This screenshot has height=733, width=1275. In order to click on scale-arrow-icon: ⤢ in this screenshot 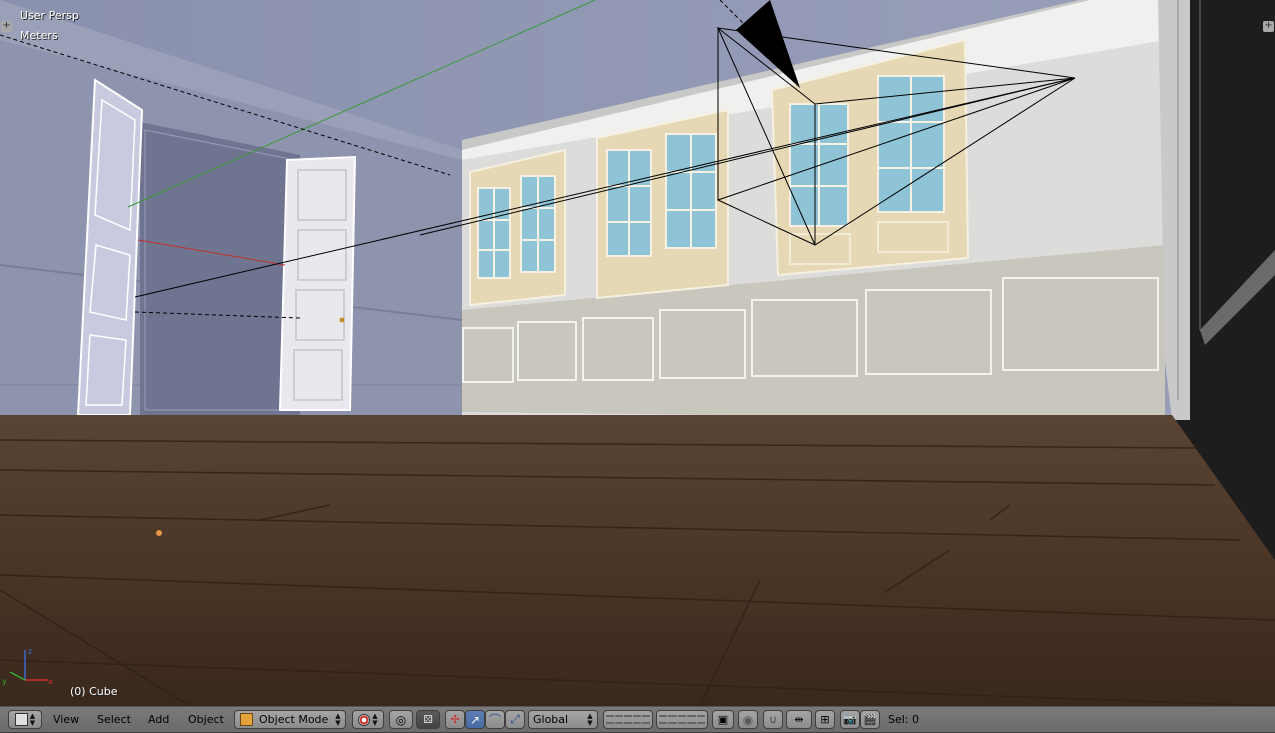, I will do `click(515, 719)`.